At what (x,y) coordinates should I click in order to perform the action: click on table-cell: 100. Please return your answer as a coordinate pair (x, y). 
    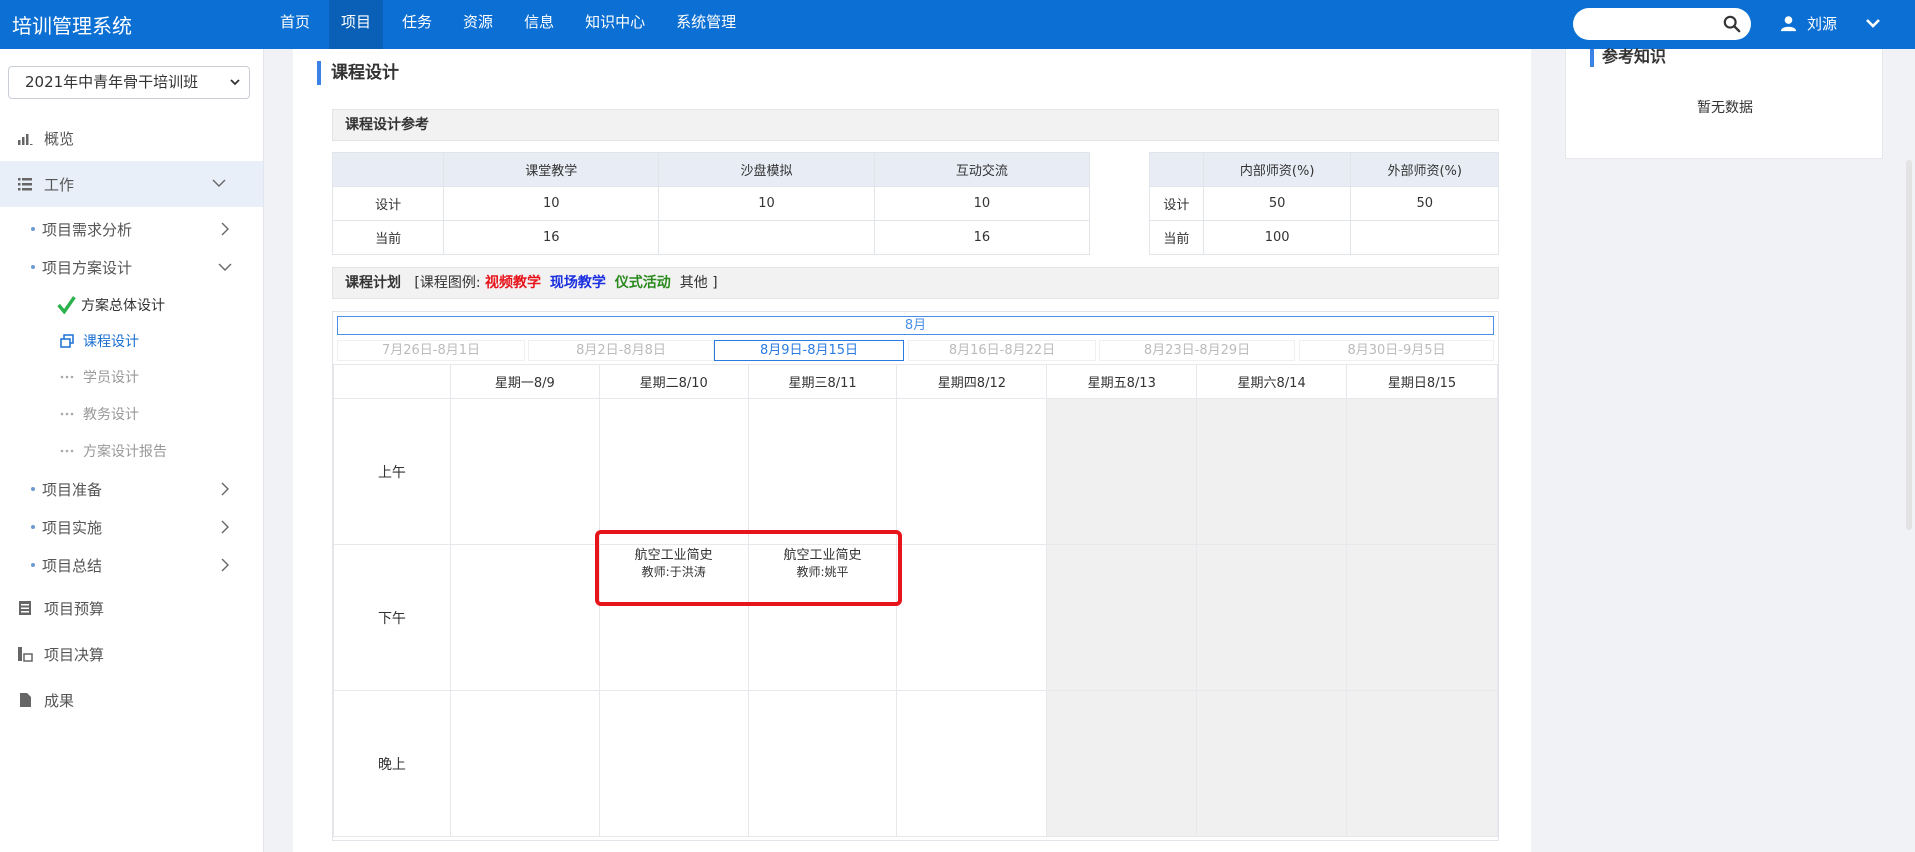
    Looking at the image, I should click on (1277, 237).